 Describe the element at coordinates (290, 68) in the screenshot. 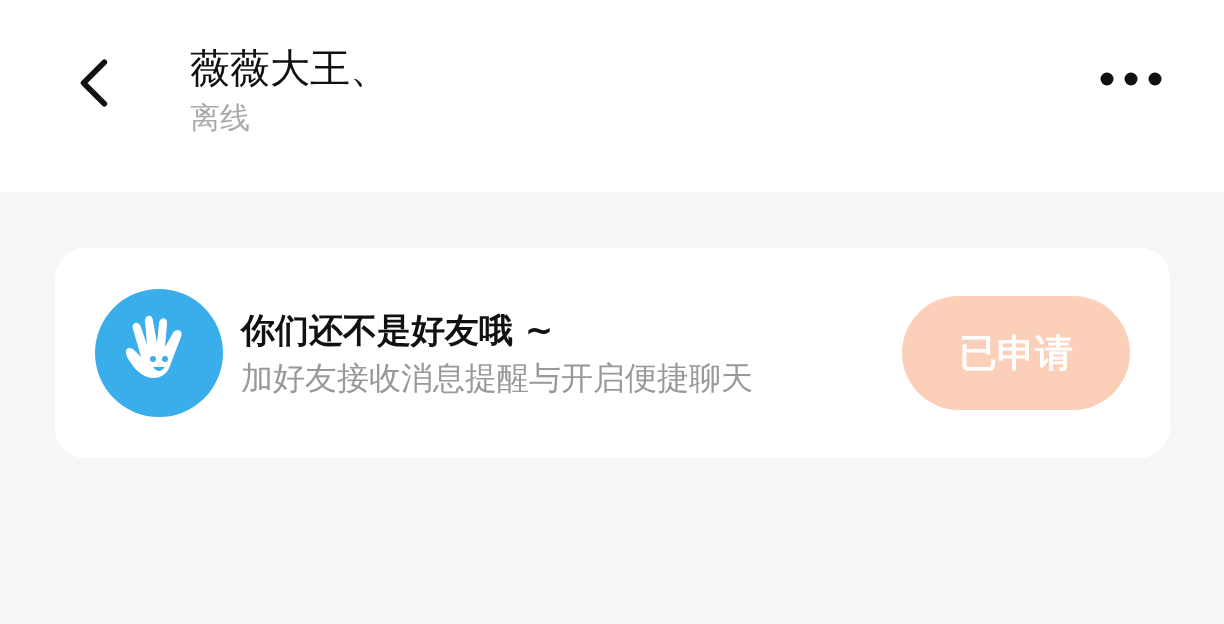

I see `contact-name: 薇薇大王、` at that location.